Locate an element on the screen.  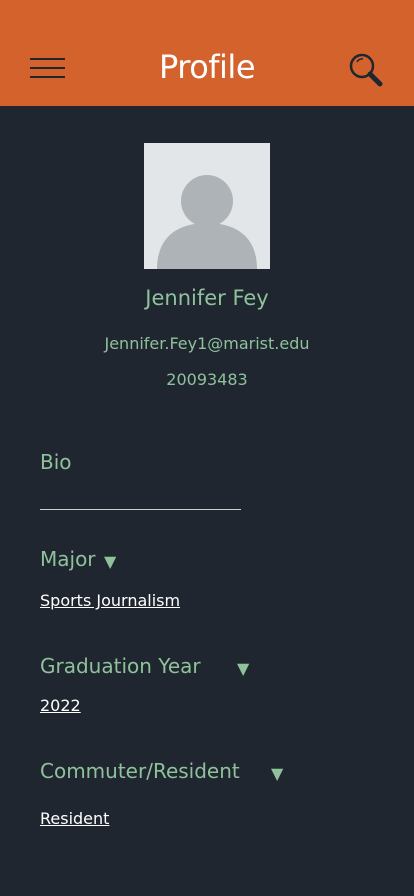
major-value: Sports Journalism is located at coordinates (110, 600).